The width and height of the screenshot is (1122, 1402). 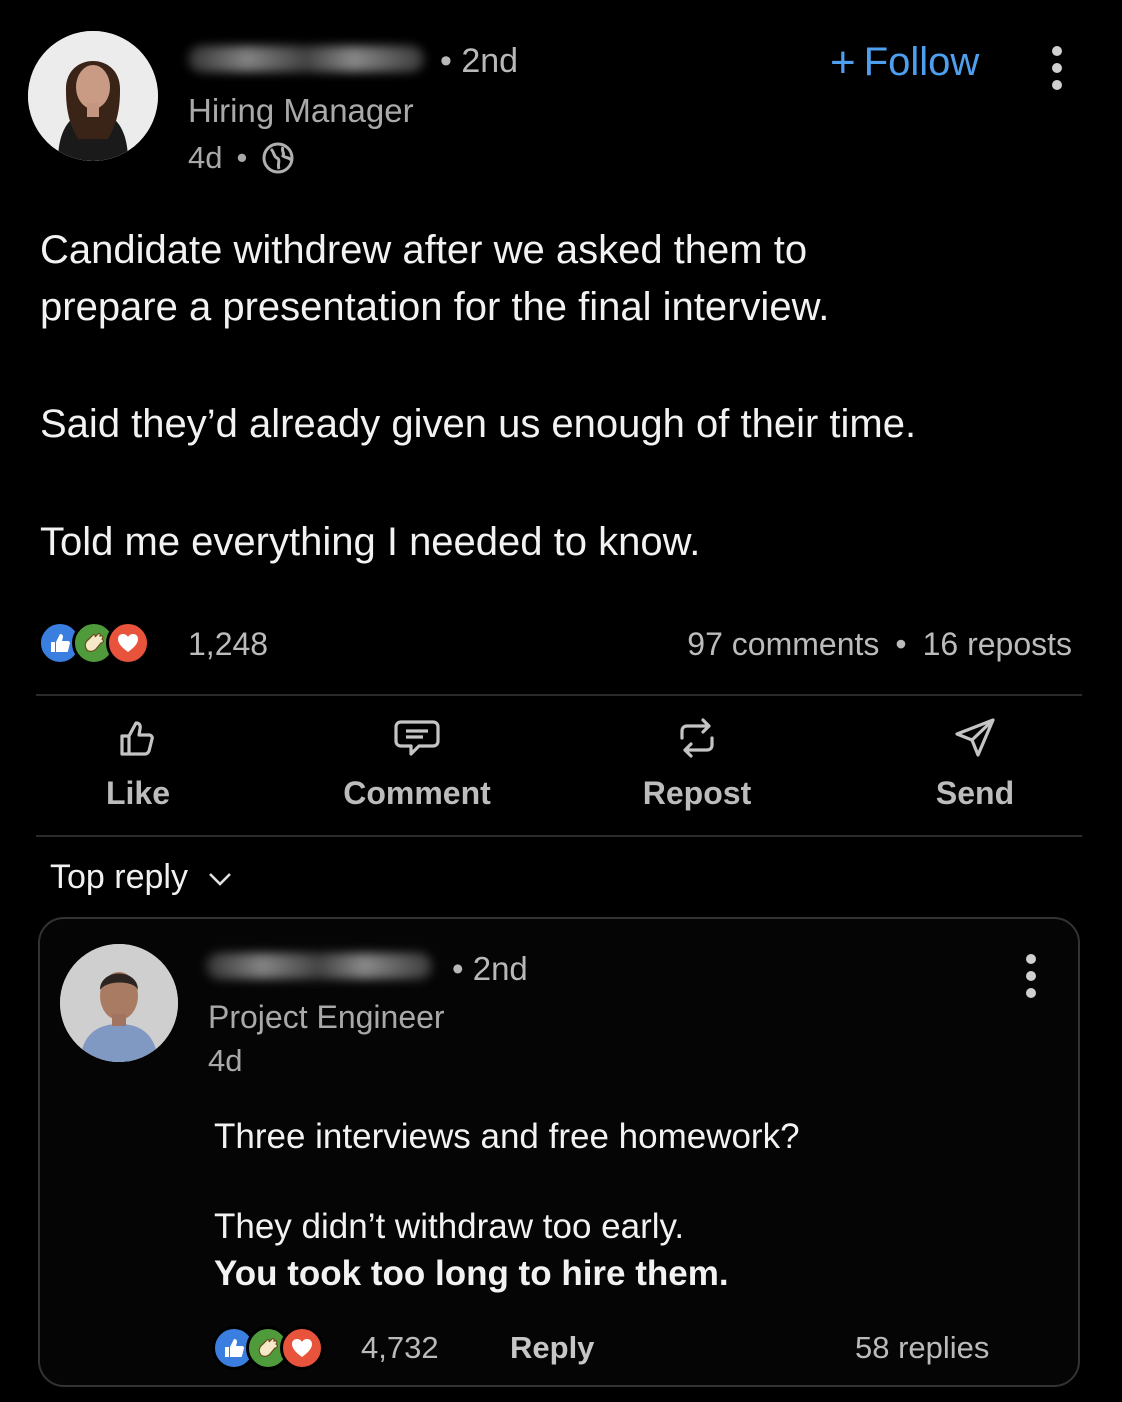 I want to click on plus-icon: +, so click(x=843, y=62).